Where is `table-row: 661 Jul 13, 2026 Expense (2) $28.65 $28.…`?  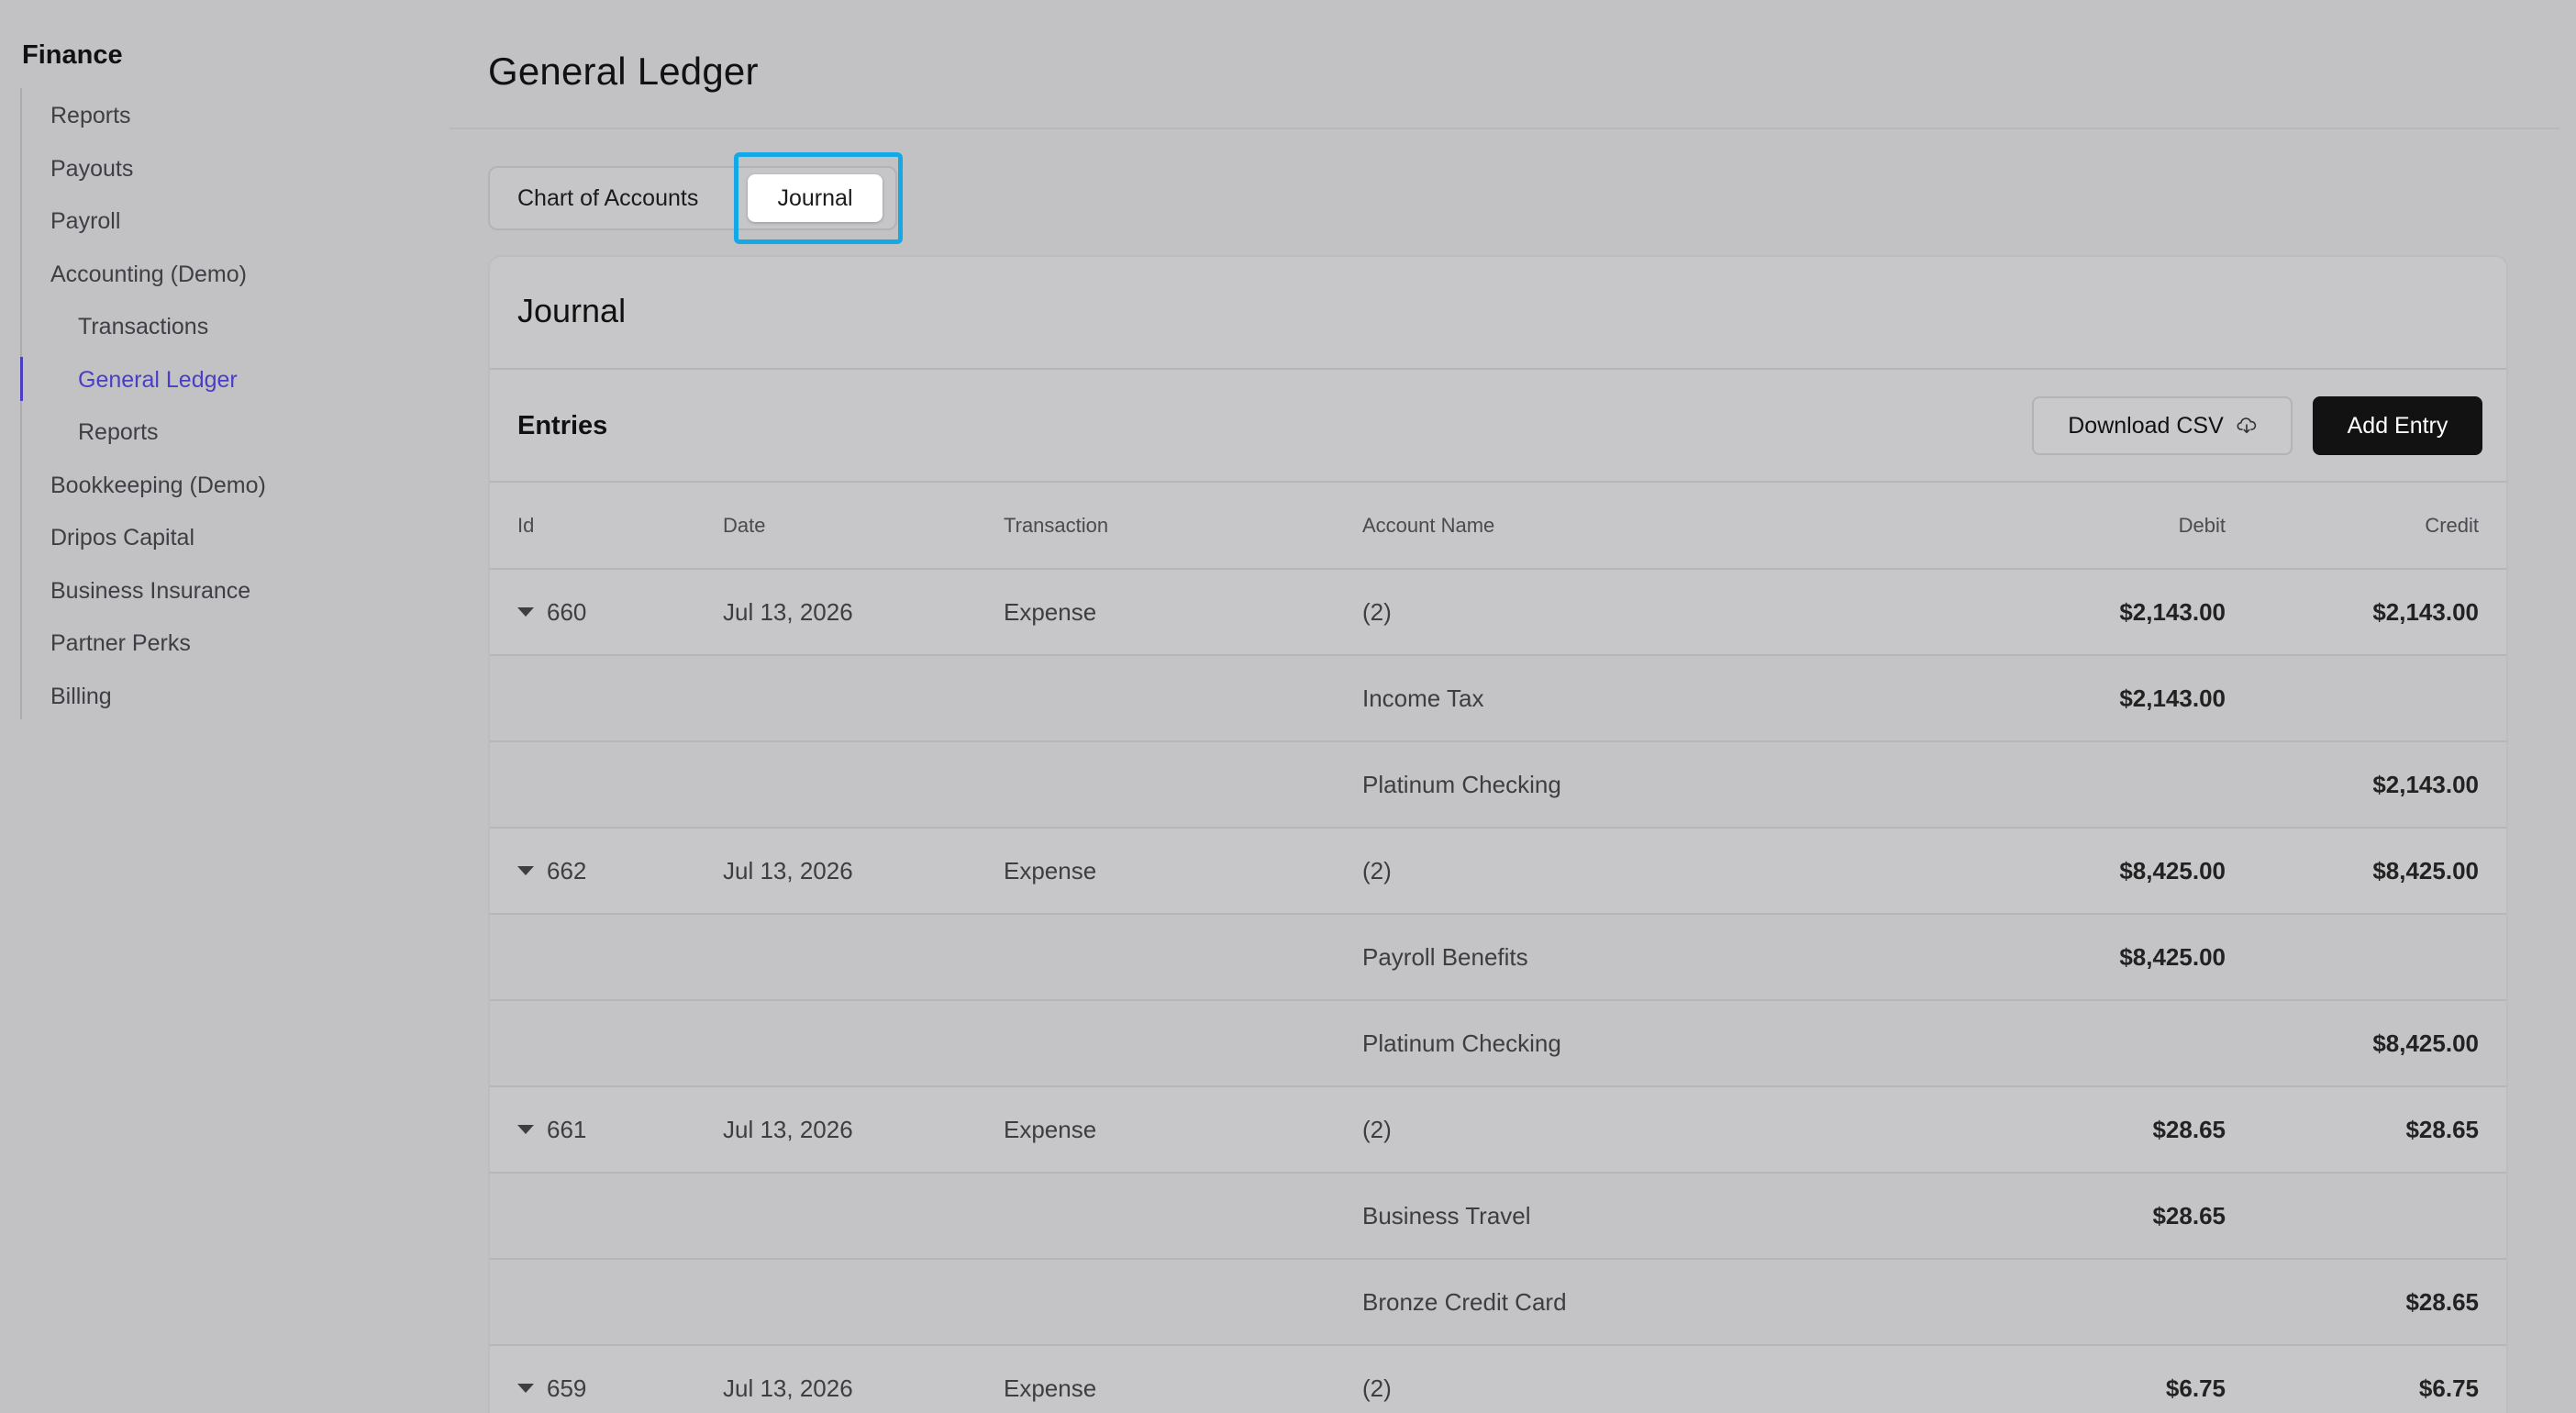
table-row: 661 Jul 13, 2026 Expense (2) $28.65 $28.… is located at coordinates (1498, 1128).